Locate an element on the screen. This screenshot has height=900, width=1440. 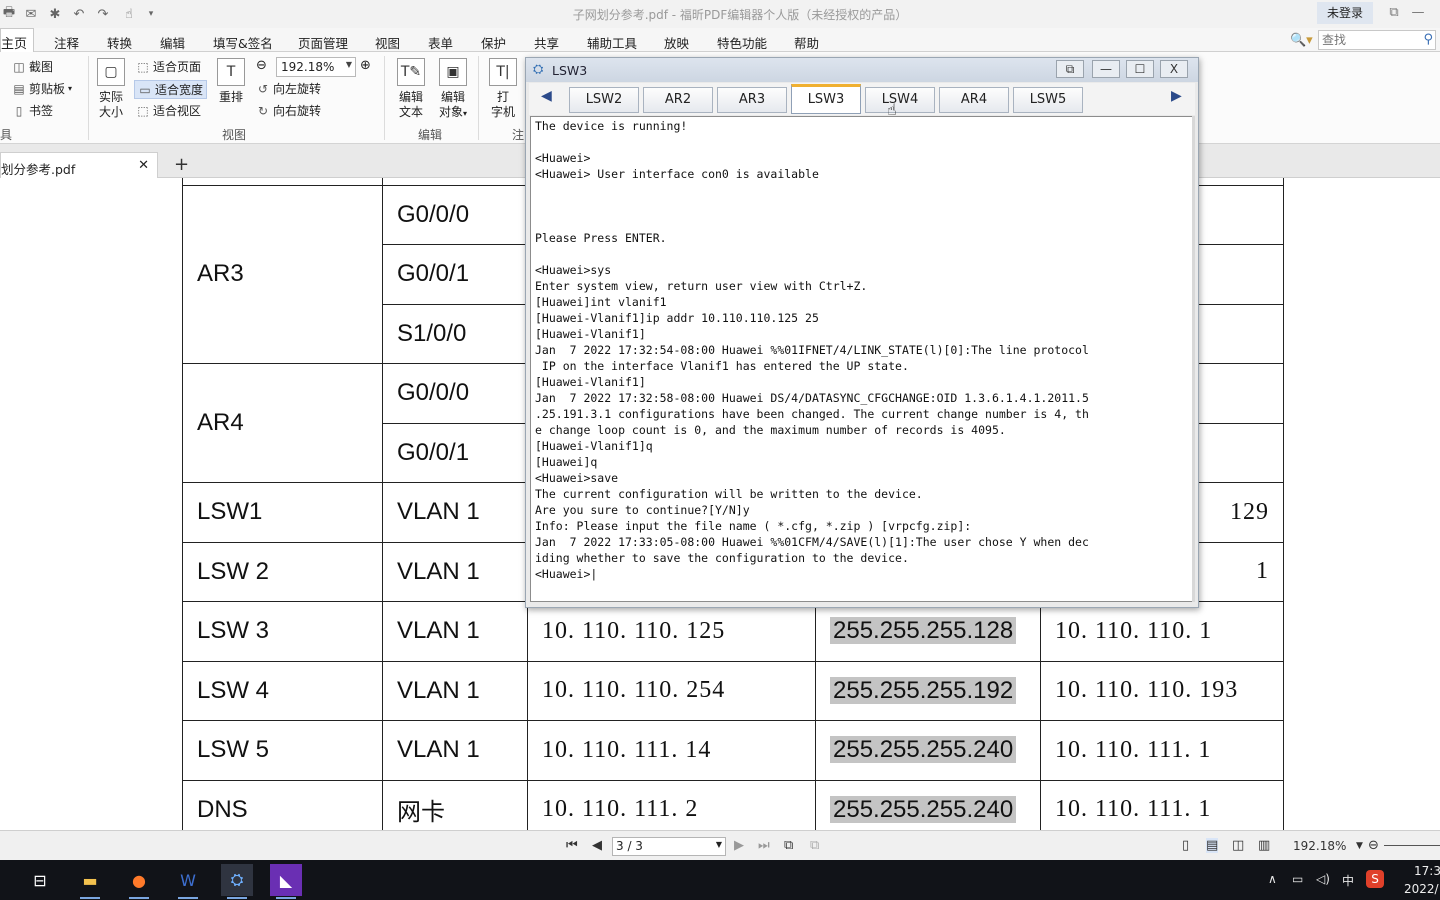
console-close-button: X is located at coordinates (1174, 69).